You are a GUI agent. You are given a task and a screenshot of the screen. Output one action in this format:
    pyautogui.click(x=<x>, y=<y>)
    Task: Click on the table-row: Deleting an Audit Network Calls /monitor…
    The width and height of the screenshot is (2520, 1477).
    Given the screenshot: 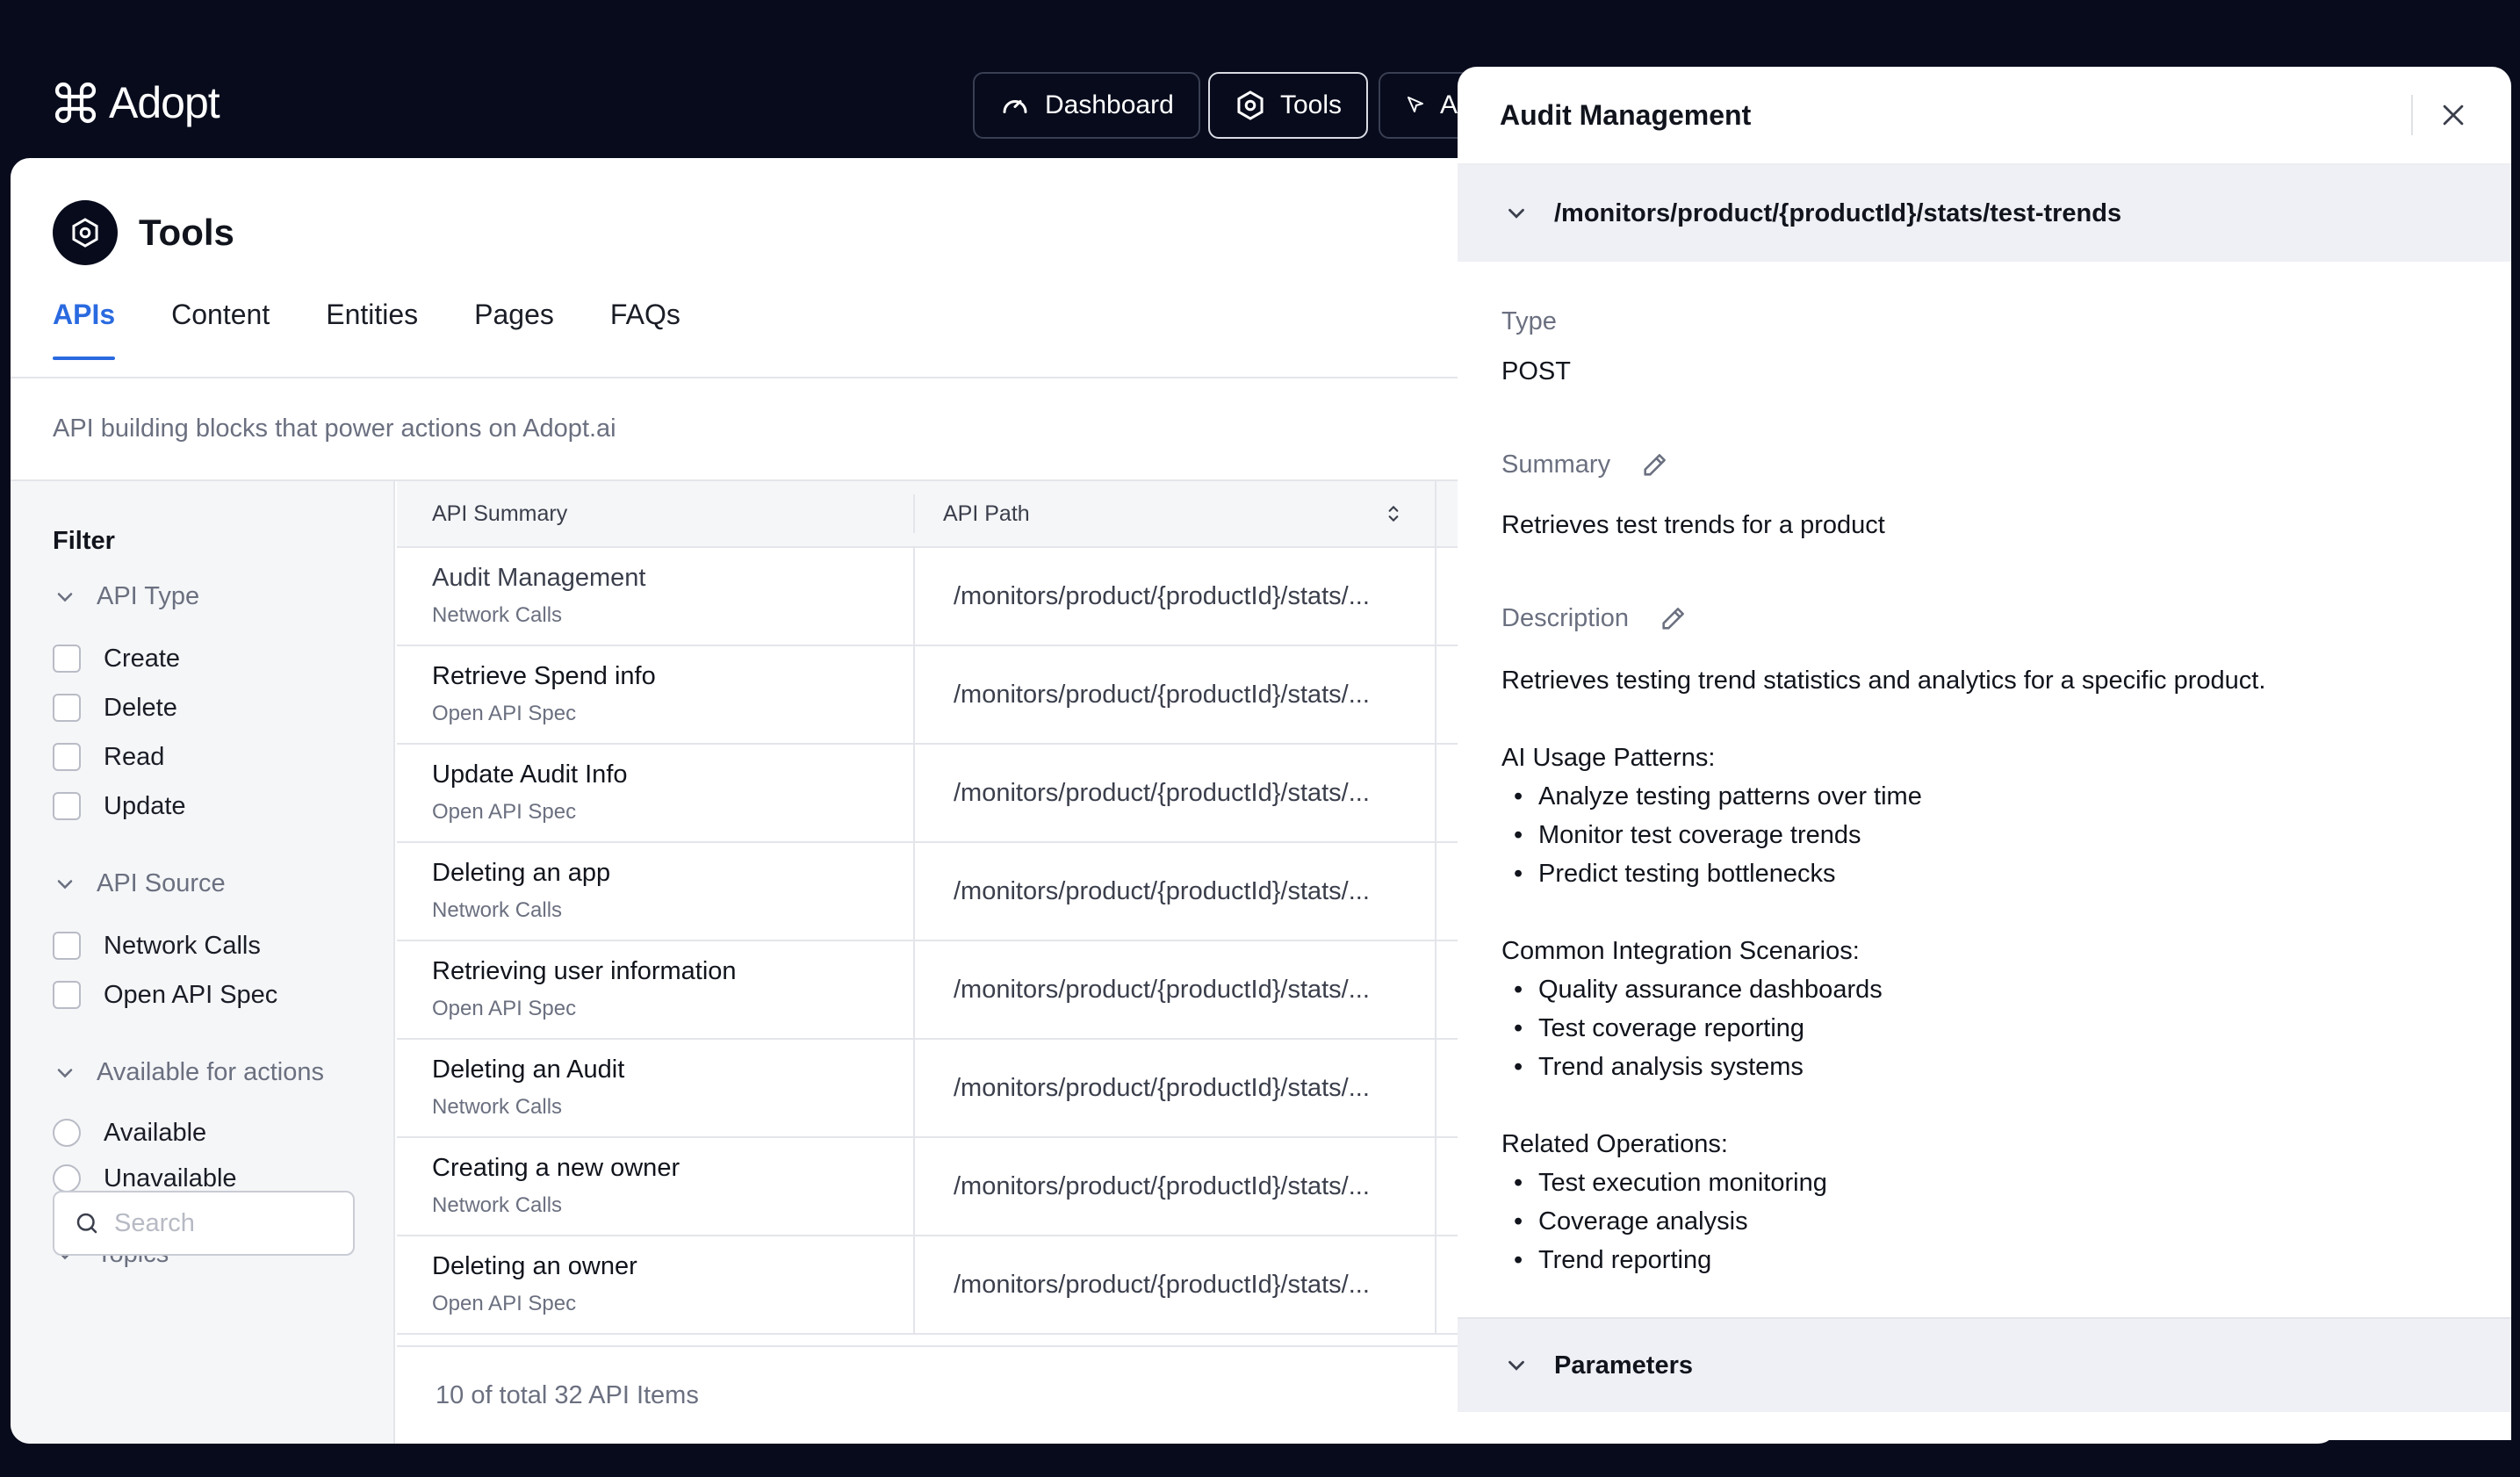 What is the action you would take?
    pyautogui.click(x=928, y=1089)
    